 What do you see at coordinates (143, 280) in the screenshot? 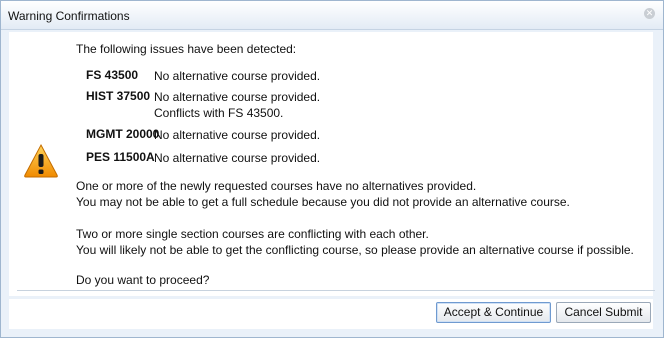
I see `proceed-question: Do you want to proceed?` at bounding box center [143, 280].